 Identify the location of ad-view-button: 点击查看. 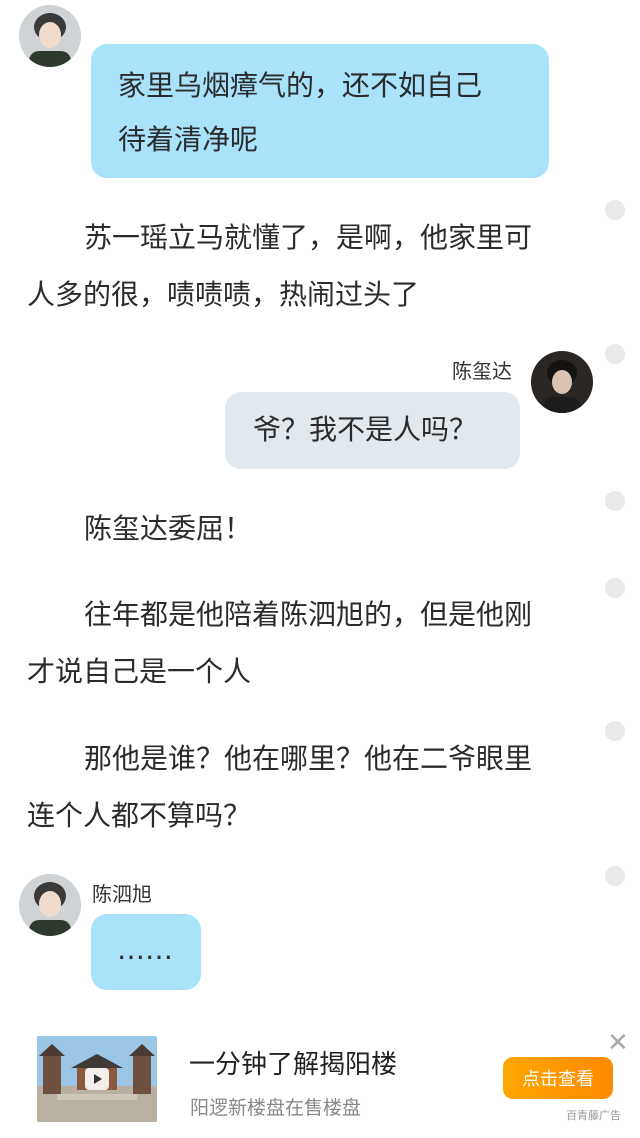
(558, 1078).